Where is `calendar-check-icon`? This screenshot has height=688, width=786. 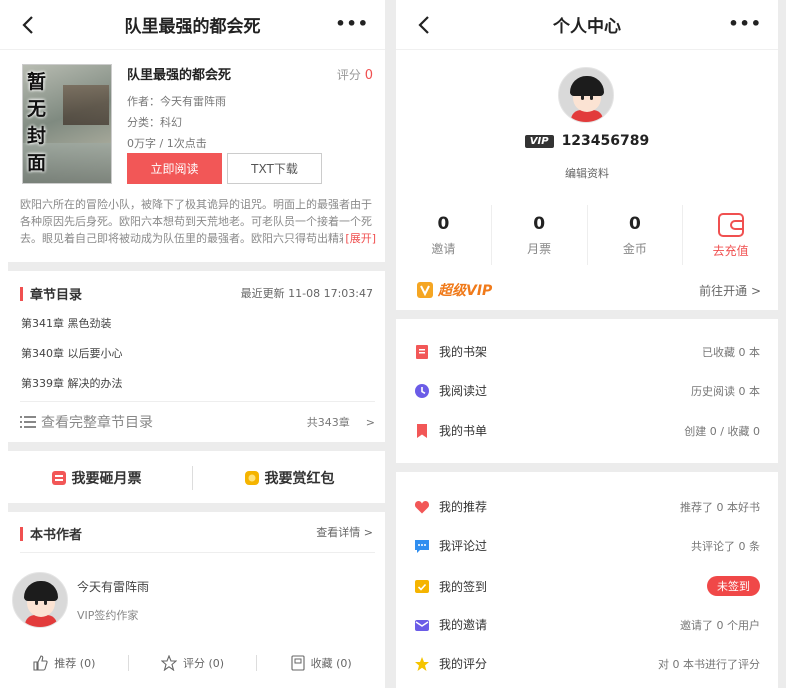 calendar-check-icon is located at coordinates (422, 586).